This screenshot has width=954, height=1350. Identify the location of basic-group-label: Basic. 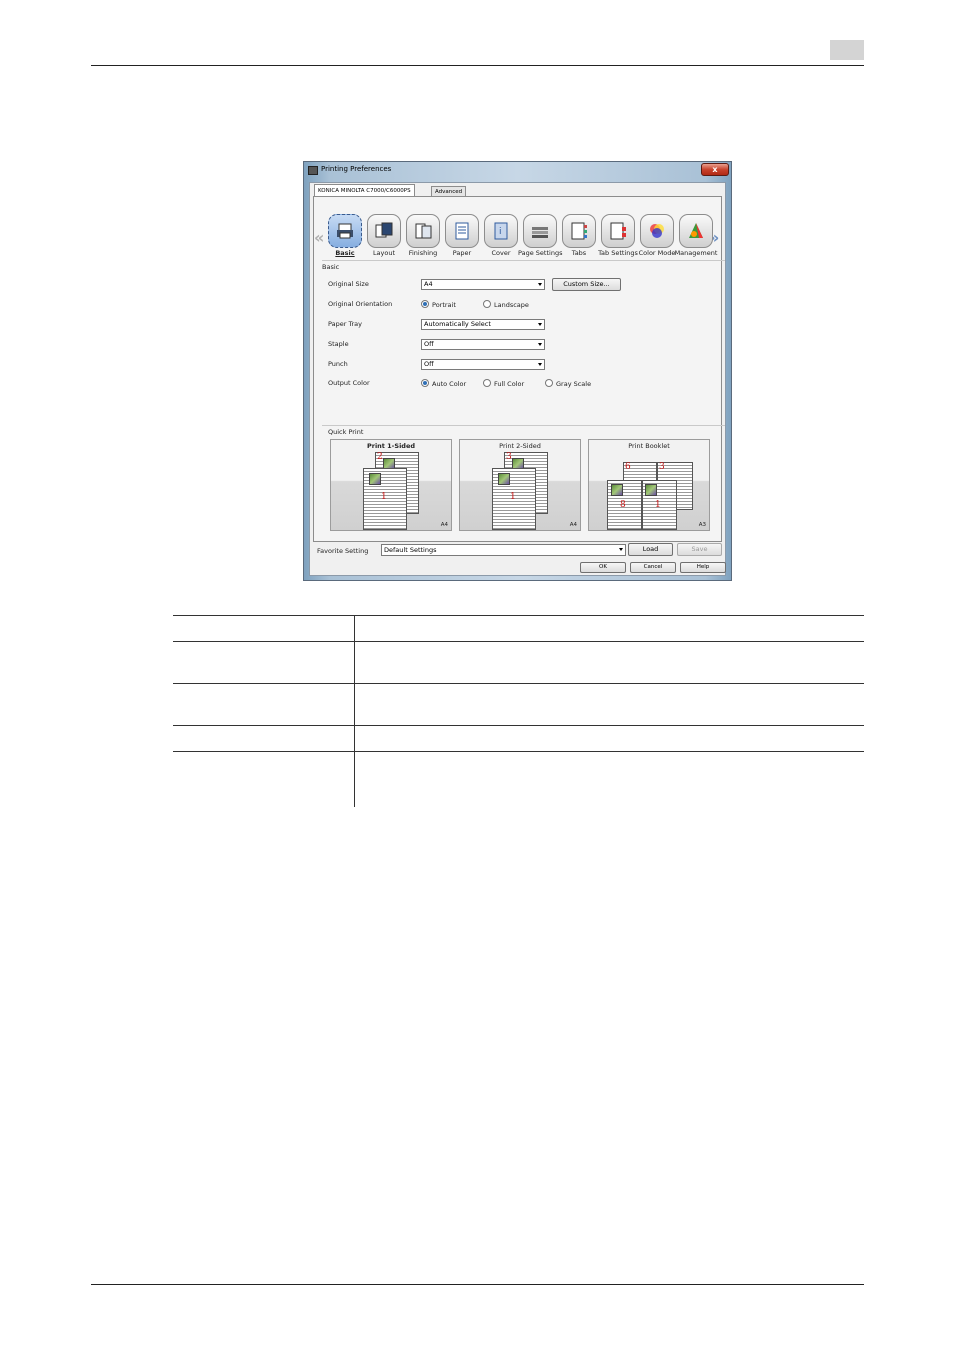
(331, 267).